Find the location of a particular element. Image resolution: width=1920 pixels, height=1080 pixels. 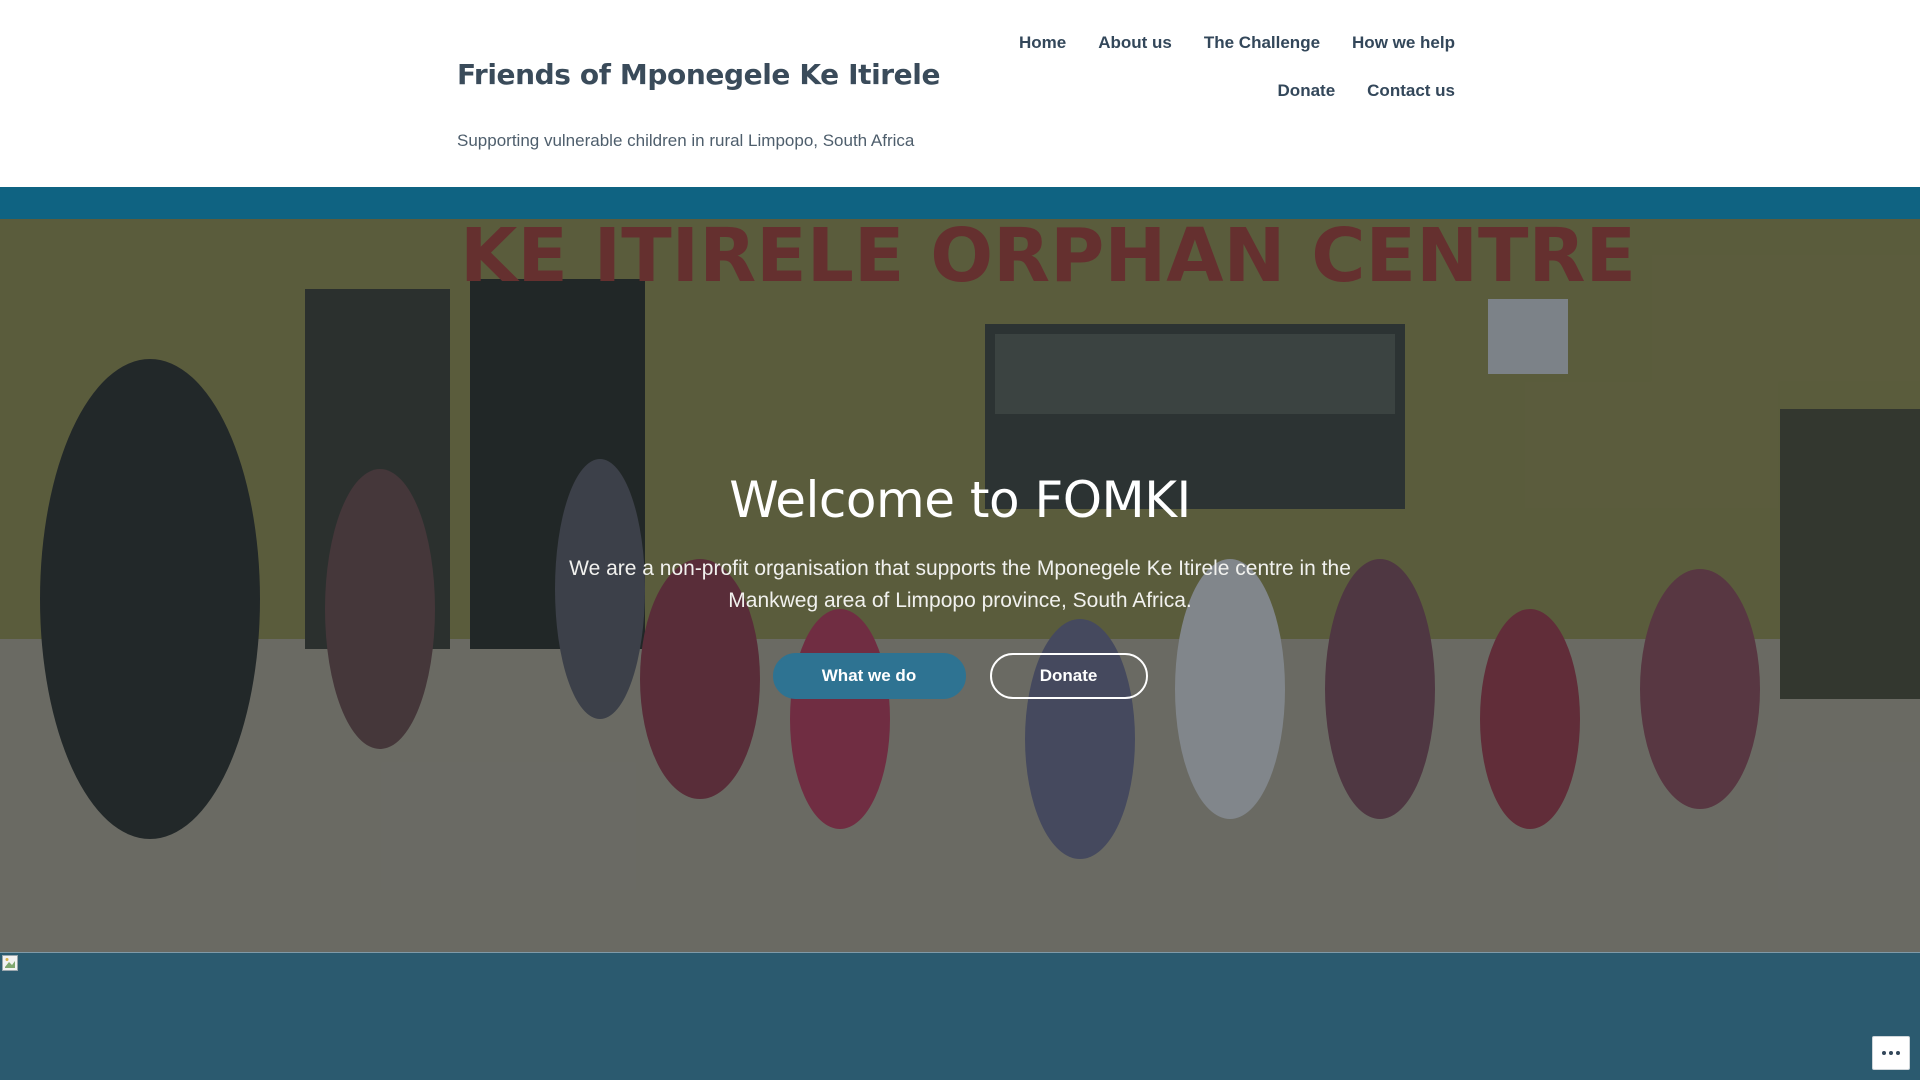

nav-item-how-we-help: How we help is located at coordinates (1403, 43).